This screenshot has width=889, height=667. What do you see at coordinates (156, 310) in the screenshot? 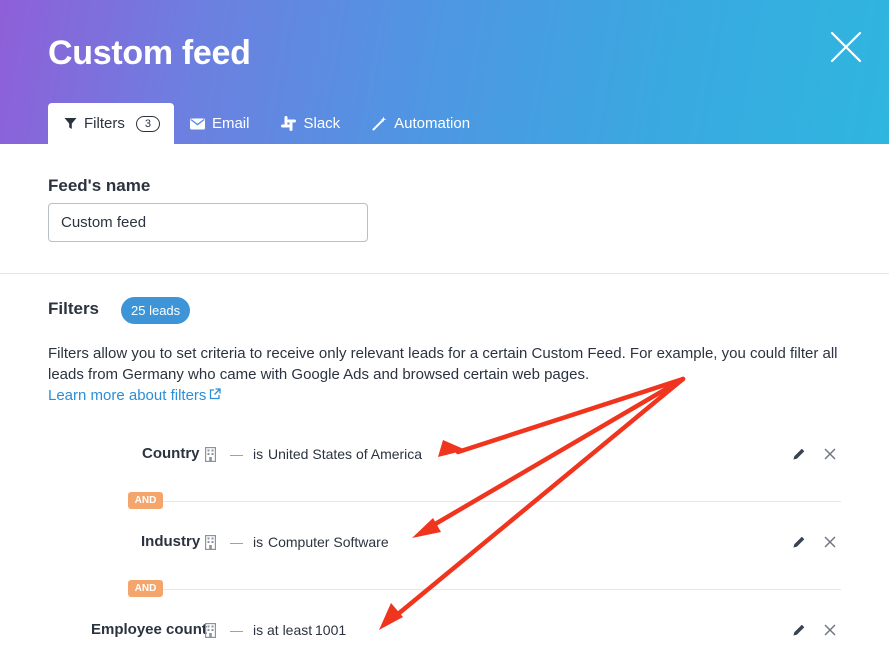
I see `leads-count-badge: 25 leads` at bounding box center [156, 310].